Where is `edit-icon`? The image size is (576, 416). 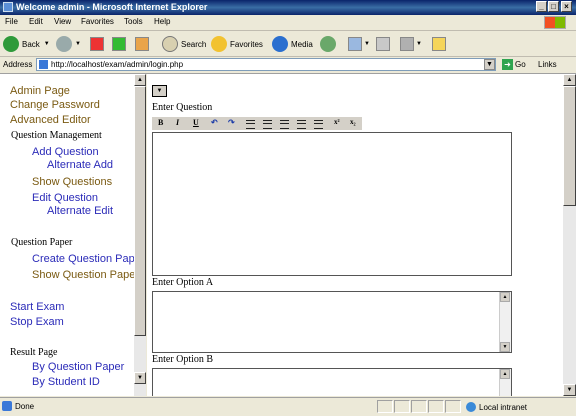 edit-icon is located at coordinates (407, 44).